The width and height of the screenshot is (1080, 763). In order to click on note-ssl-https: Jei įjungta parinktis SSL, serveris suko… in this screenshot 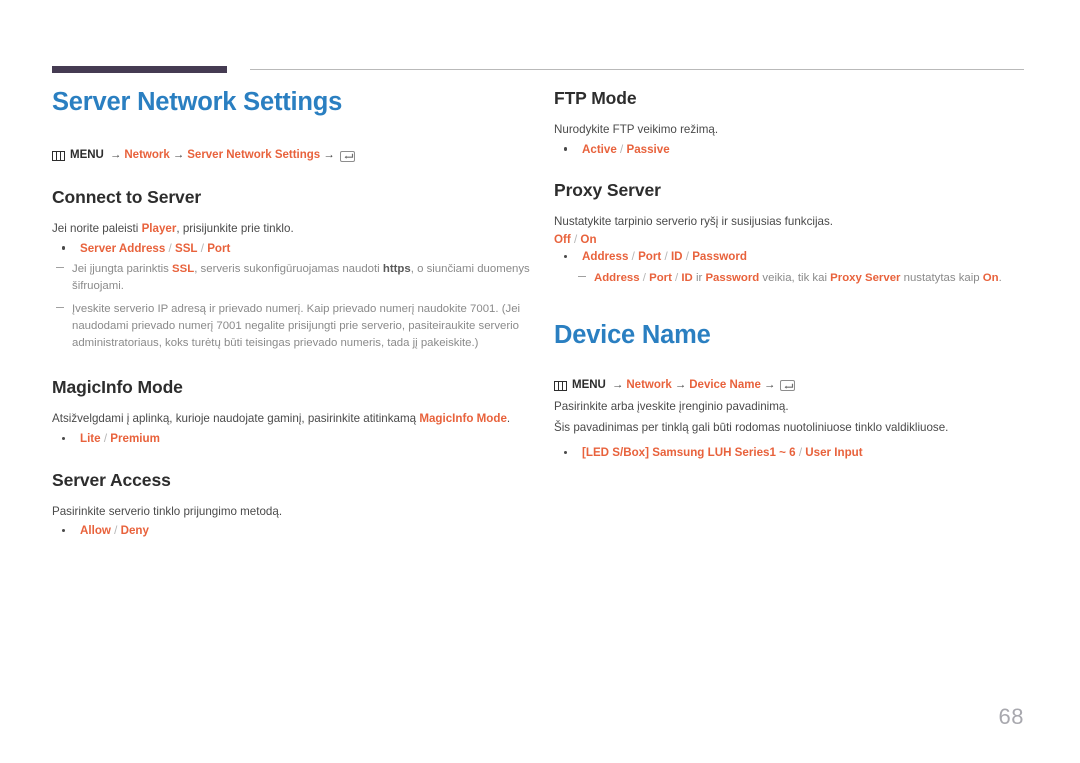, I will do `click(292, 278)`.